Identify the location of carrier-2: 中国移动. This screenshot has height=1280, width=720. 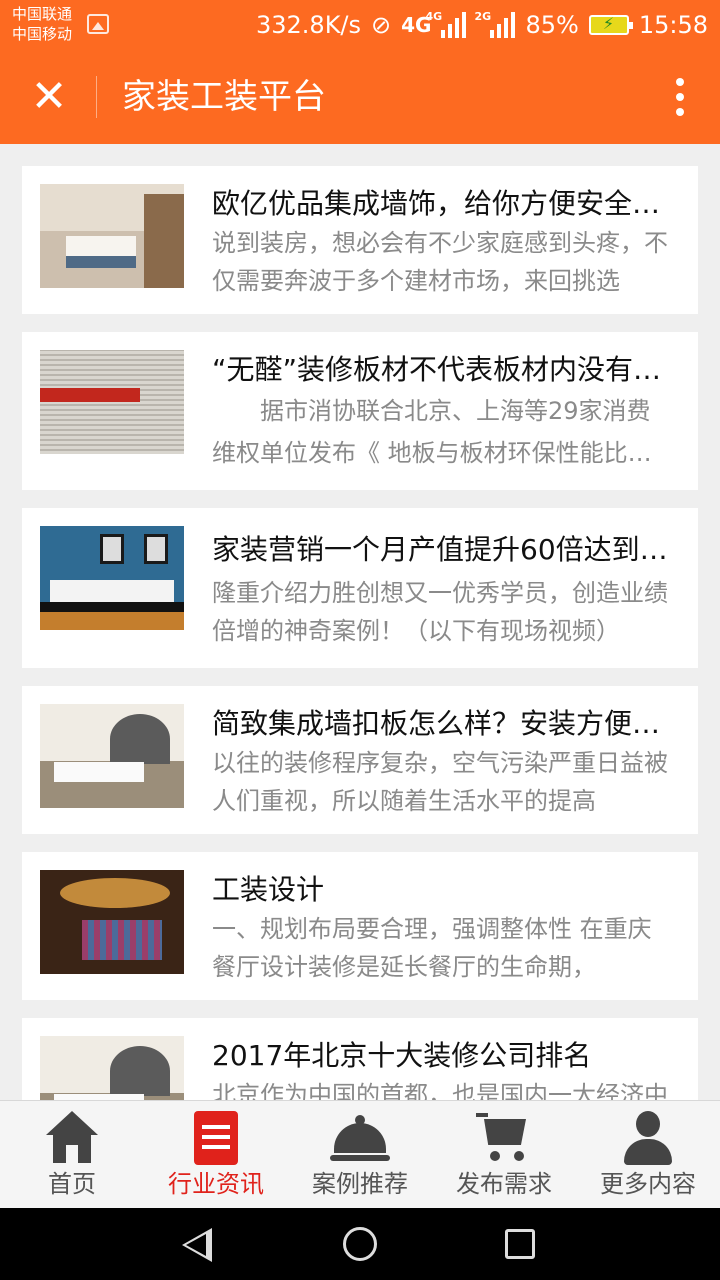
(42, 34).